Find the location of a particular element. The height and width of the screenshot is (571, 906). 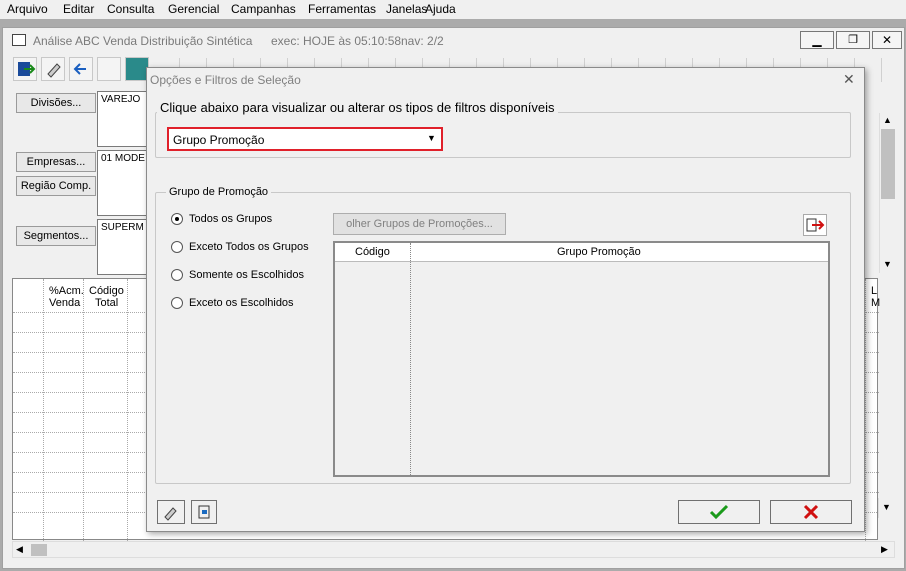

menu-ferramentas: Ferramentas is located at coordinates (342, 9).